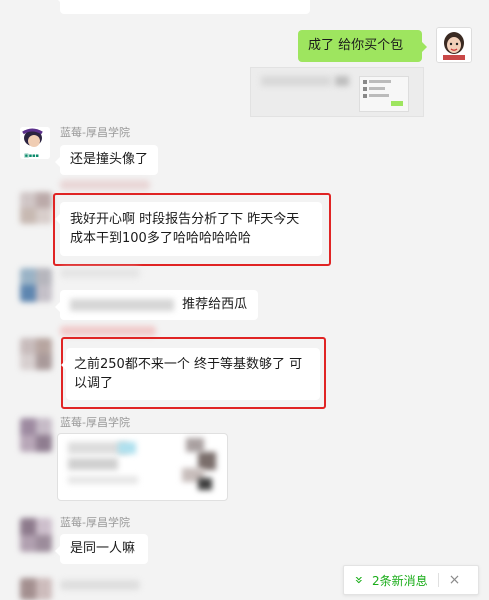  What do you see at coordinates (109, 159) in the screenshot?
I see `message-text: 还是撞头像了` at bounding box center [109, 159].